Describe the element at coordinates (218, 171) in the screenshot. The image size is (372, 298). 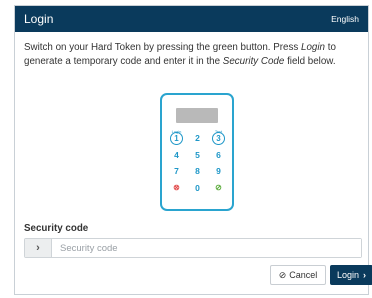
I see `token-key-9: 9` at that location.